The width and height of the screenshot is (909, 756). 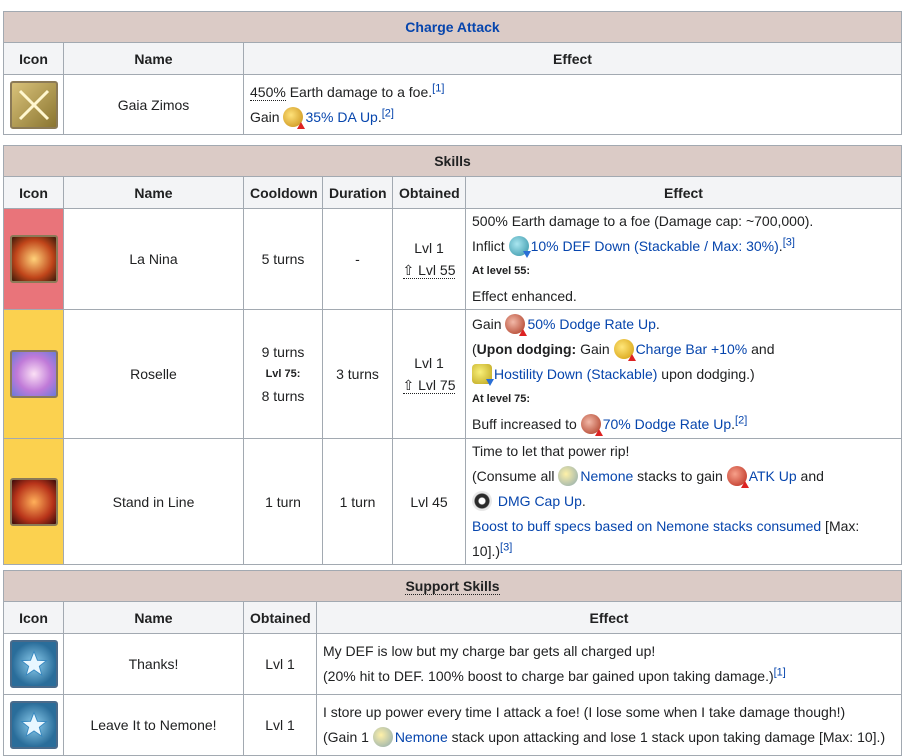 What do you see at coordinates (591, 324) in the screenshot?
I see `dodge-up-link: 50% Dodge Rate Up` at bounding box center [591, 324].